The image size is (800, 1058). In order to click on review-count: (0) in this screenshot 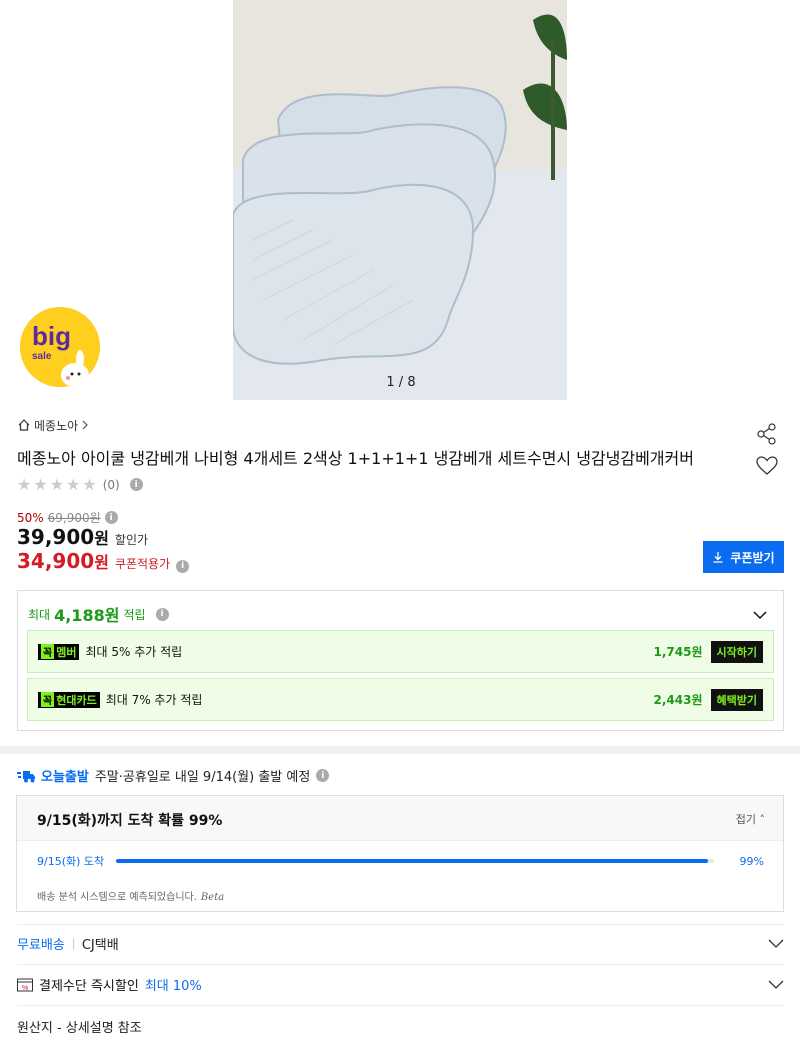, I will do `click(111, 484)`.